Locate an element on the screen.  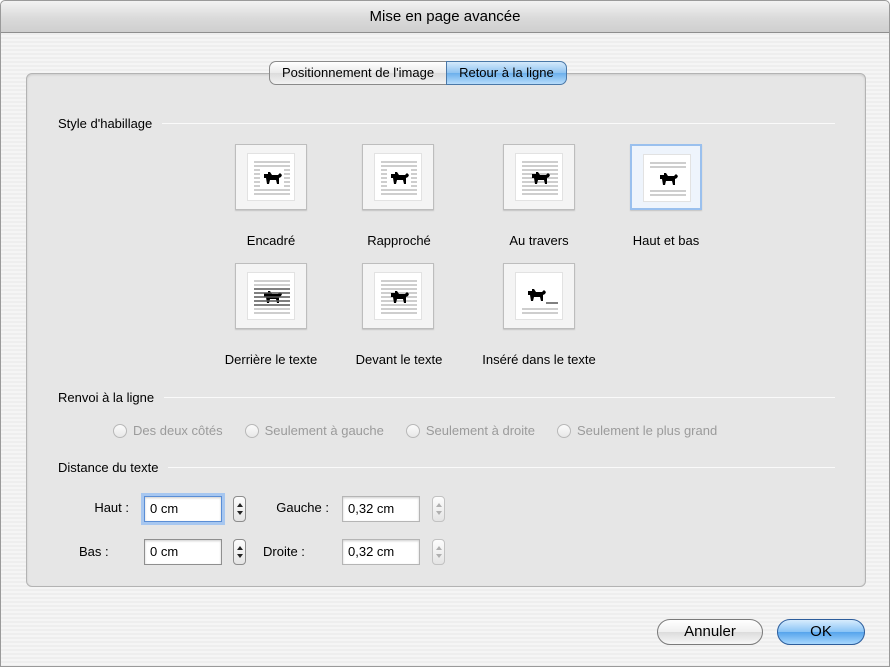
left-distance-input: 0,32 cm is located at coordinates (381, 509).